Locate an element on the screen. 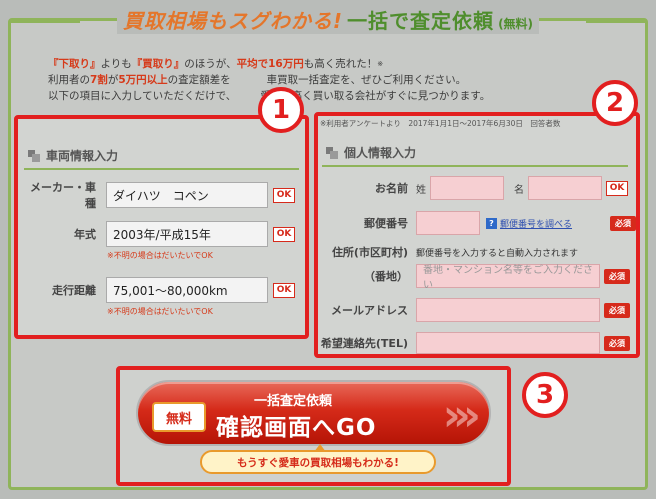  phone-row: 希望連絡先(TEL) 必須 is located at coordinates (474, 343).